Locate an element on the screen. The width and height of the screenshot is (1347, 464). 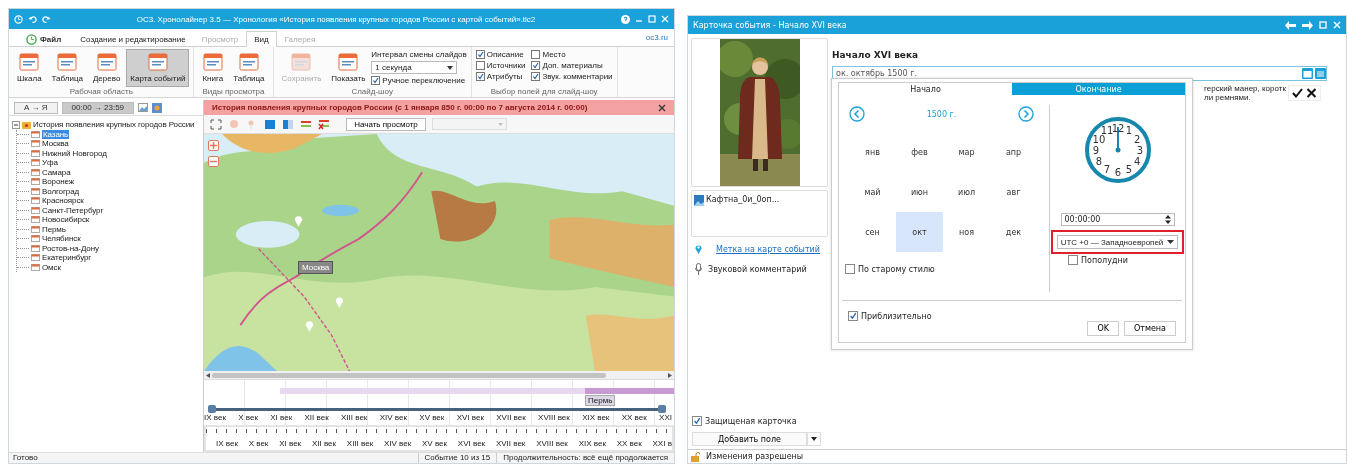
scrollbar-thumb is located at coordinates (409, 375).